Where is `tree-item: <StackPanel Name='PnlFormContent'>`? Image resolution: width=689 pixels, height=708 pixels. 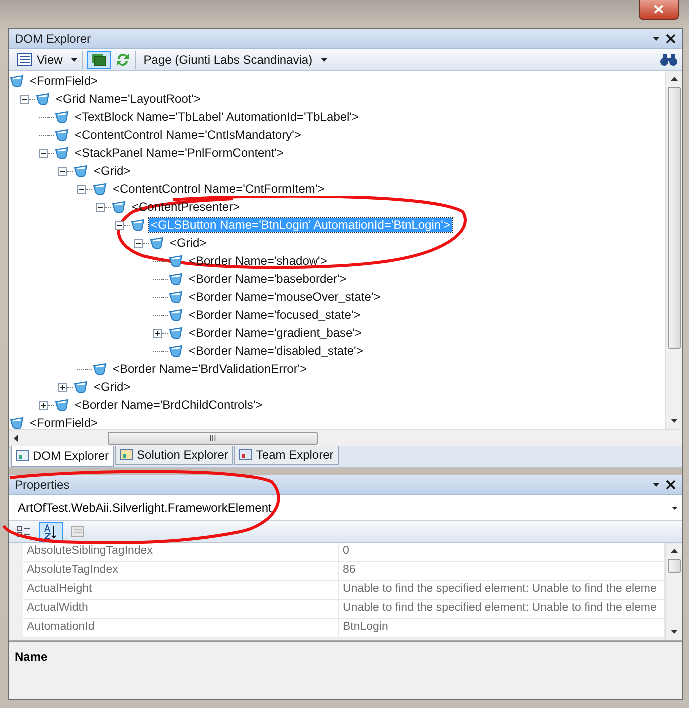 tree-item: <StackPanel Name='PnlFormContent'> is located at coordinates (179, 153).